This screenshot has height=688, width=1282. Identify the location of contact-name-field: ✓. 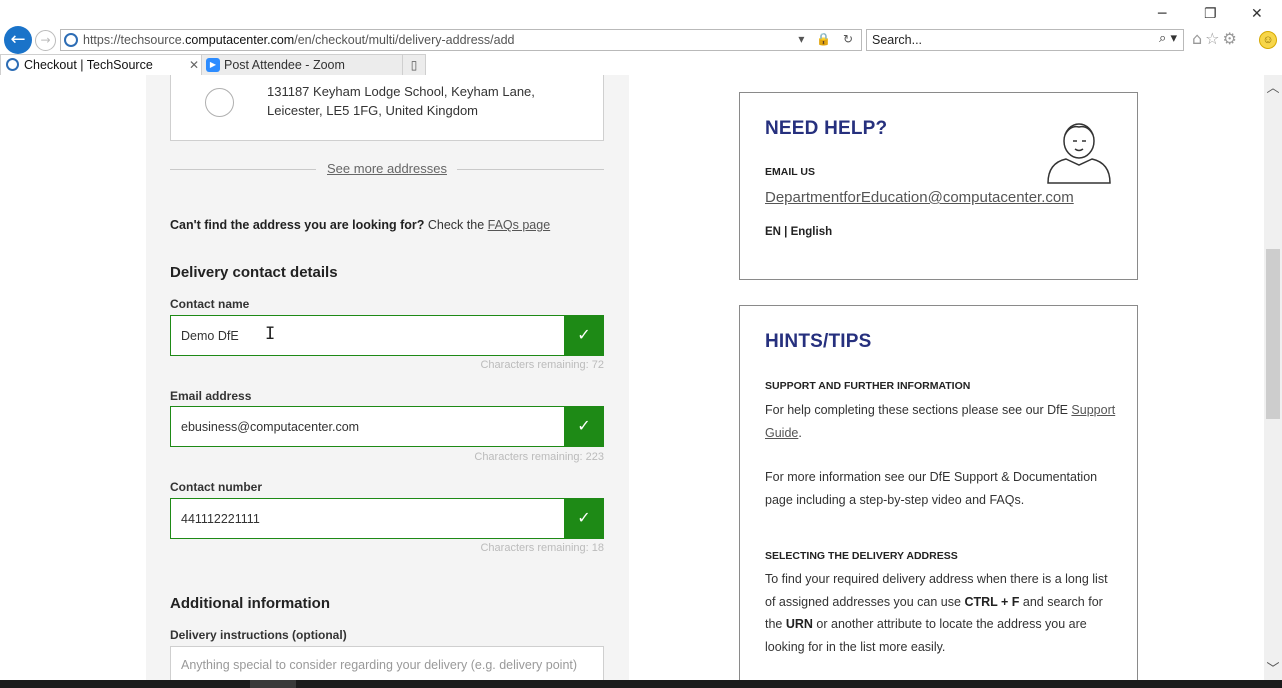
(387, 335).